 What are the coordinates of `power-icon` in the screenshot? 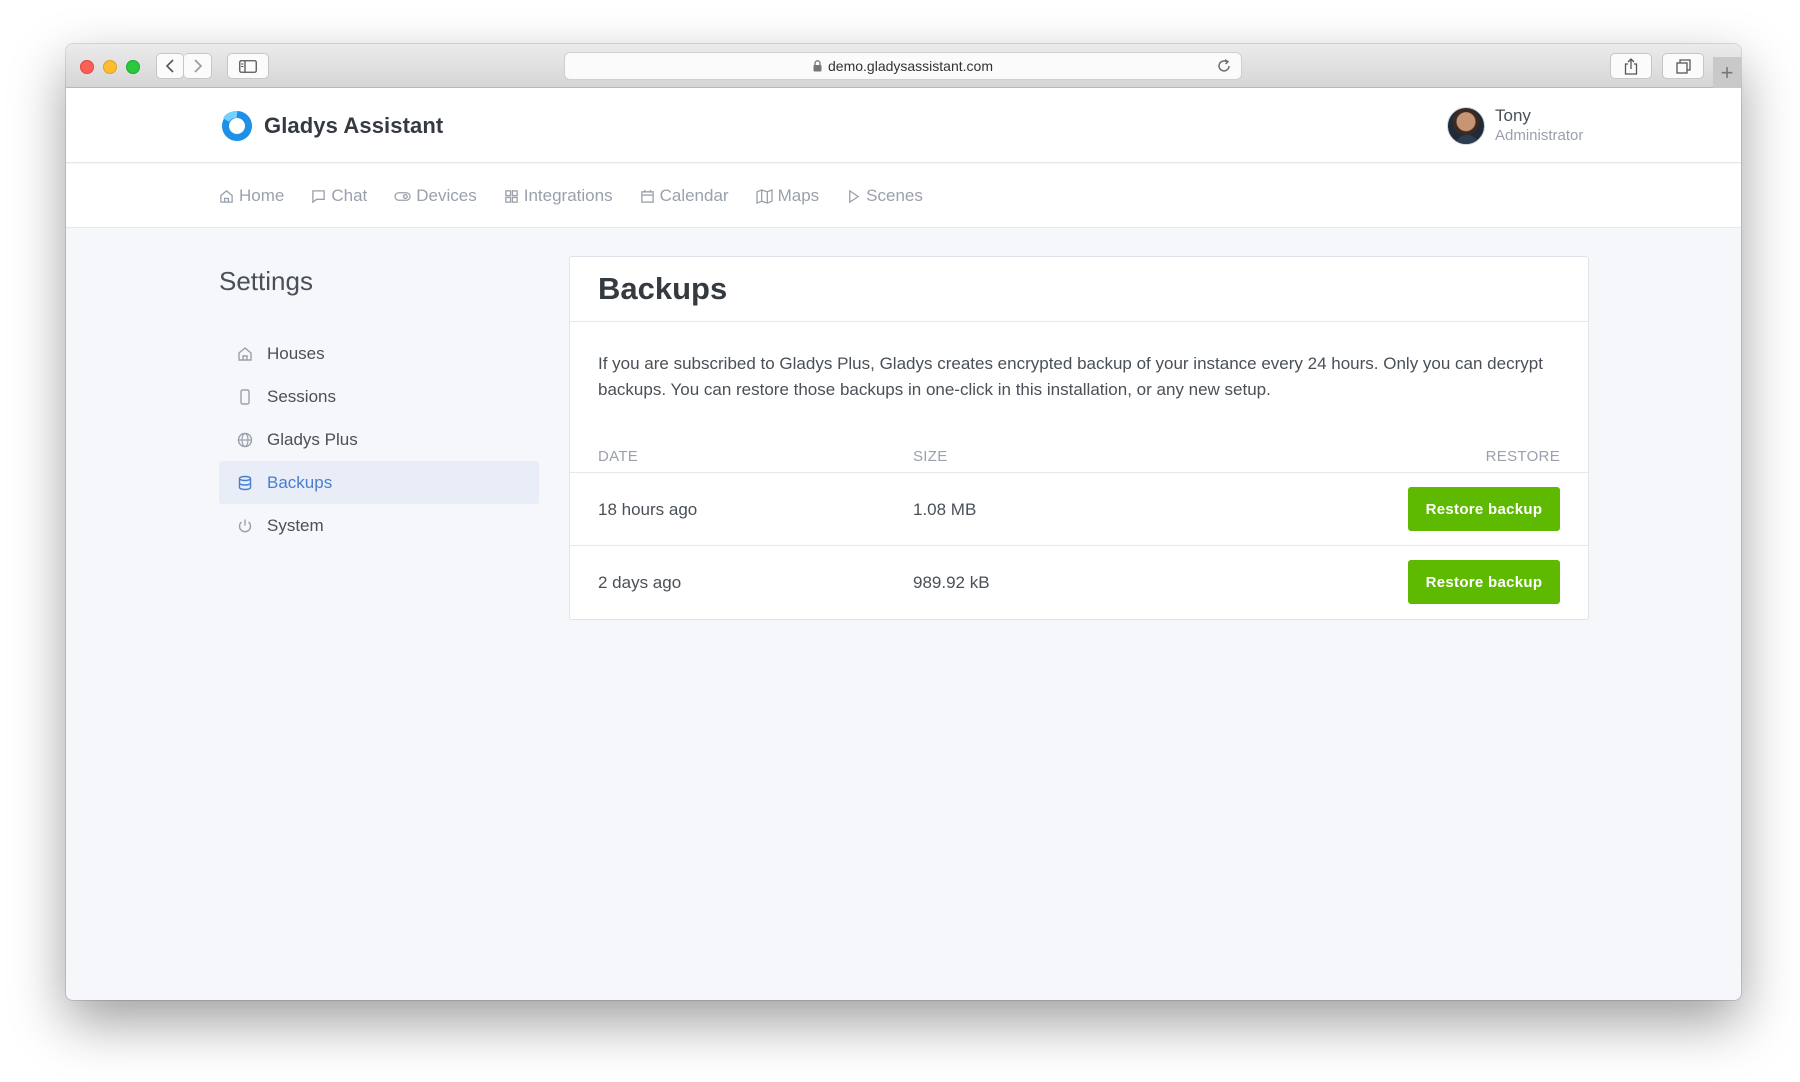 It's located at (245, 525).